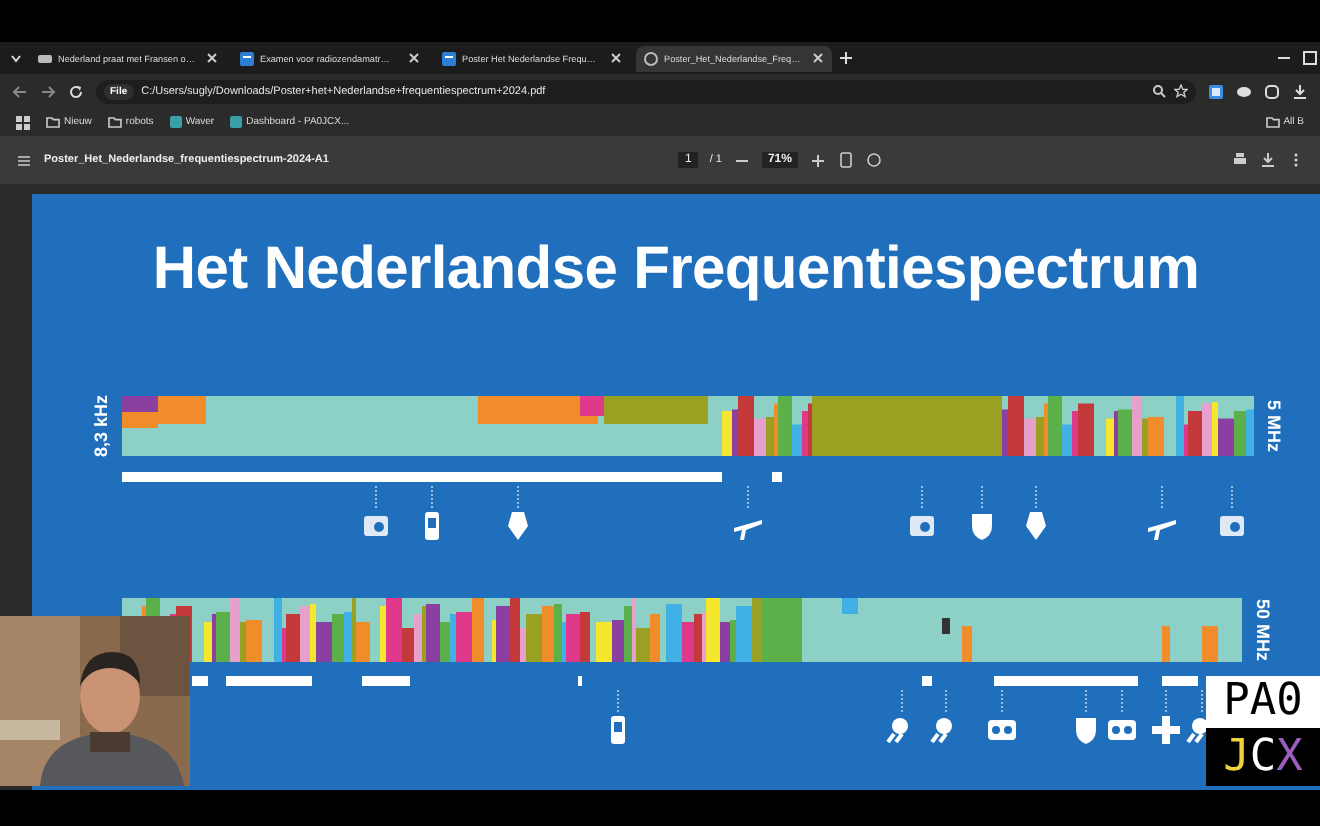 This screenshot has height=826, width=1320. Describe the element at coordinates (45, 58) in the screenshot. I see `video-icon` at that location.